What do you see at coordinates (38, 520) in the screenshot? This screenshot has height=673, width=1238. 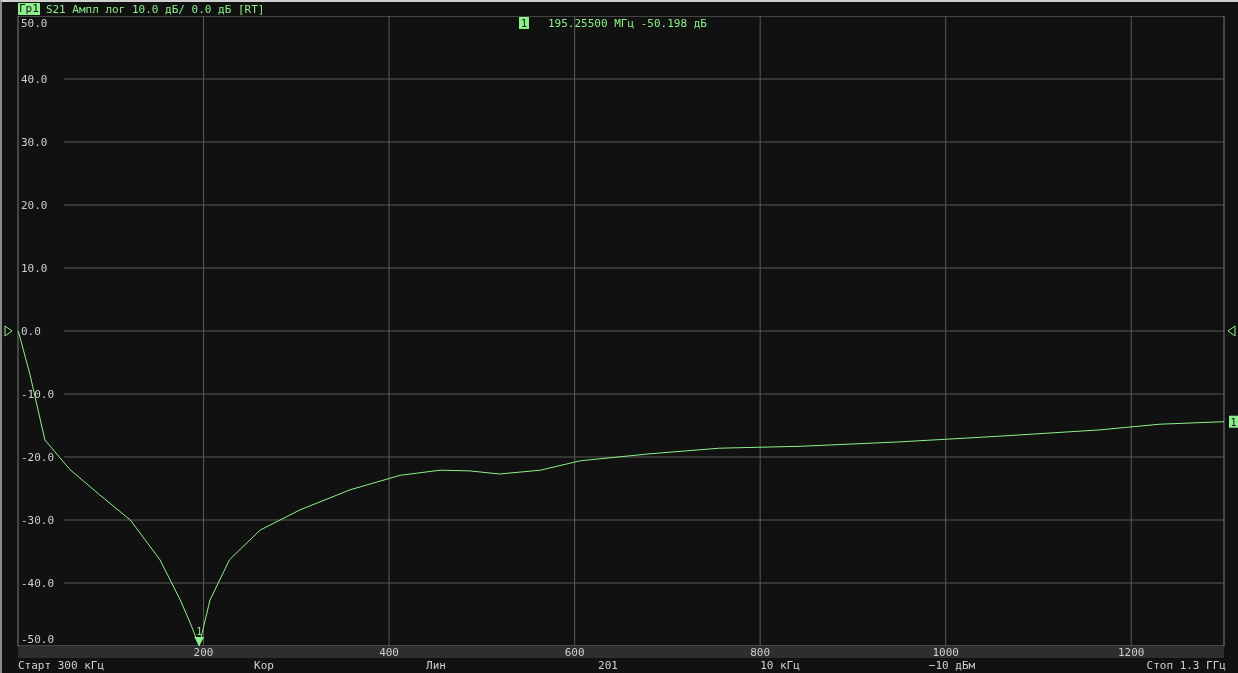 I see `y-axis-label: -30.0` at bounding box center [38, 520].